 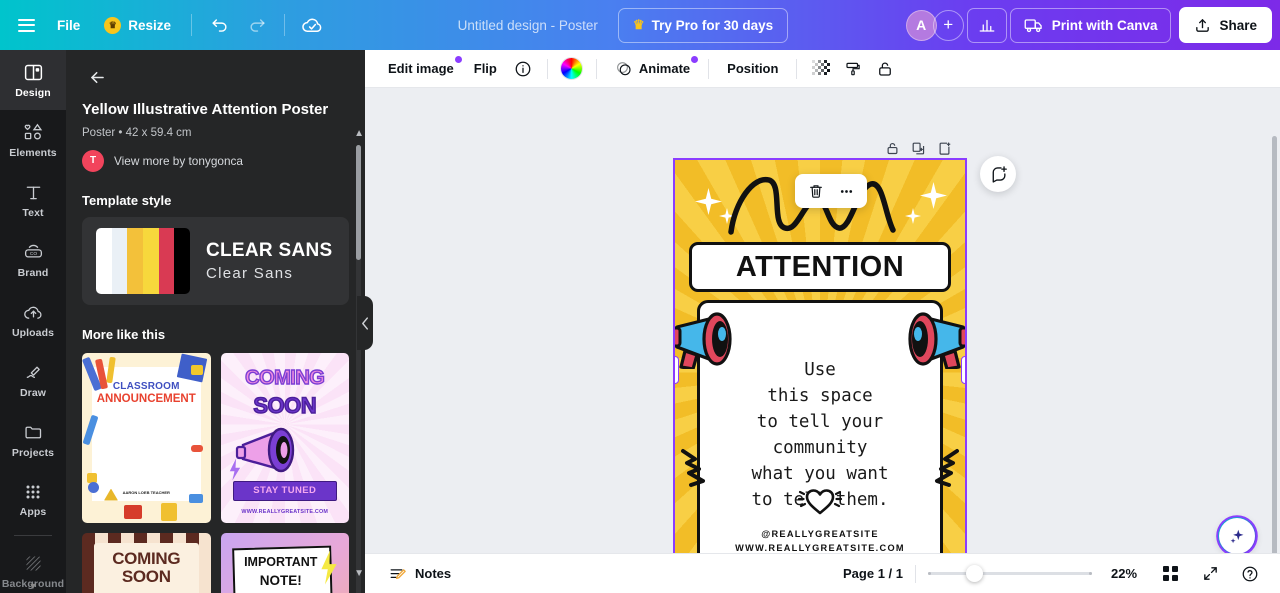 I want to click on document-title-input: Untitled design - Poster, so click(x=528, y=25).